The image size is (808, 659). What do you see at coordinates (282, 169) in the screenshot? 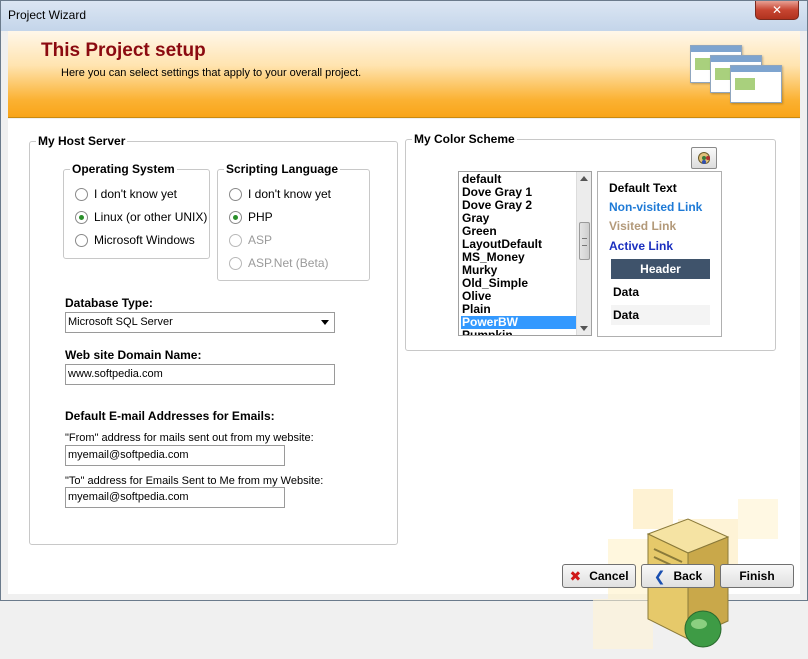
I see `scripting-label: Scripting Language` at bounding box center [282, 169].